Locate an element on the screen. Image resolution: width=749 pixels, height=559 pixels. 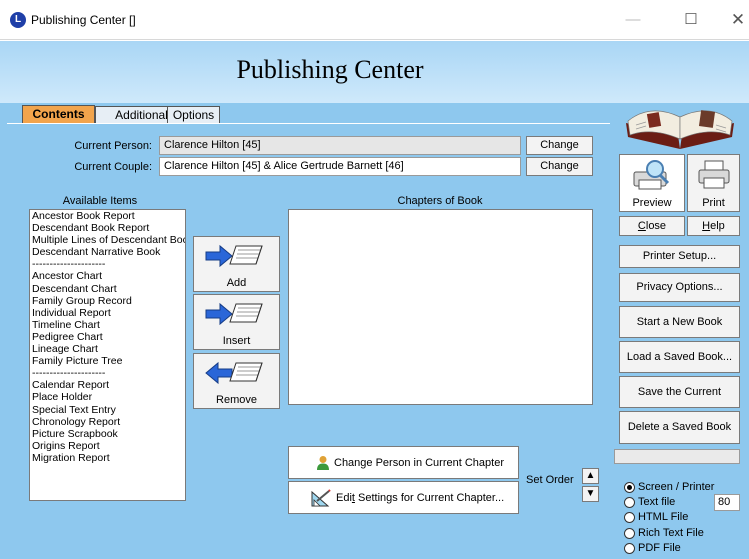
remove-chapter-icon is located at coordinates (233, 373).